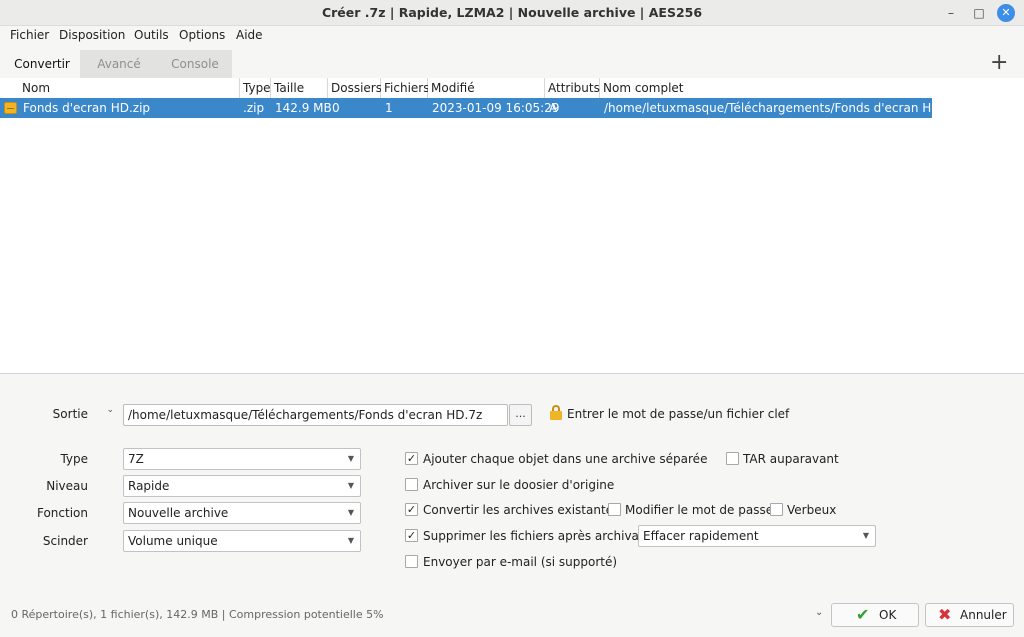 The height and width of the screenshot is (637, 1024). I want to click on split-label: Scinder, so click(65, 541).